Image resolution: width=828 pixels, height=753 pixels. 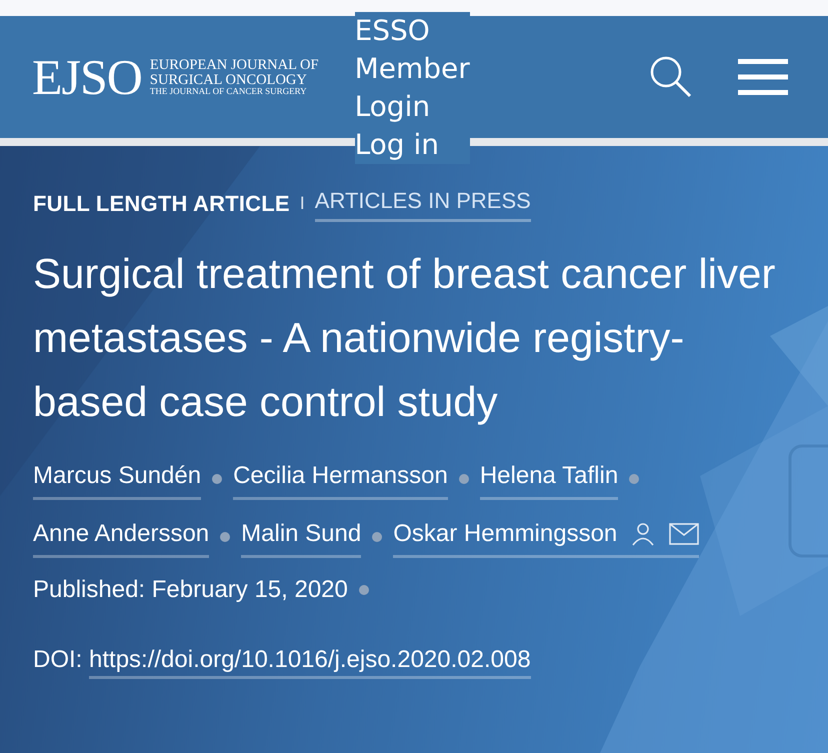 What do you see at coordinates (549, 479) in the screenshot?
I see `author-link: Helena Taflin` at bounding box center [549, 479].